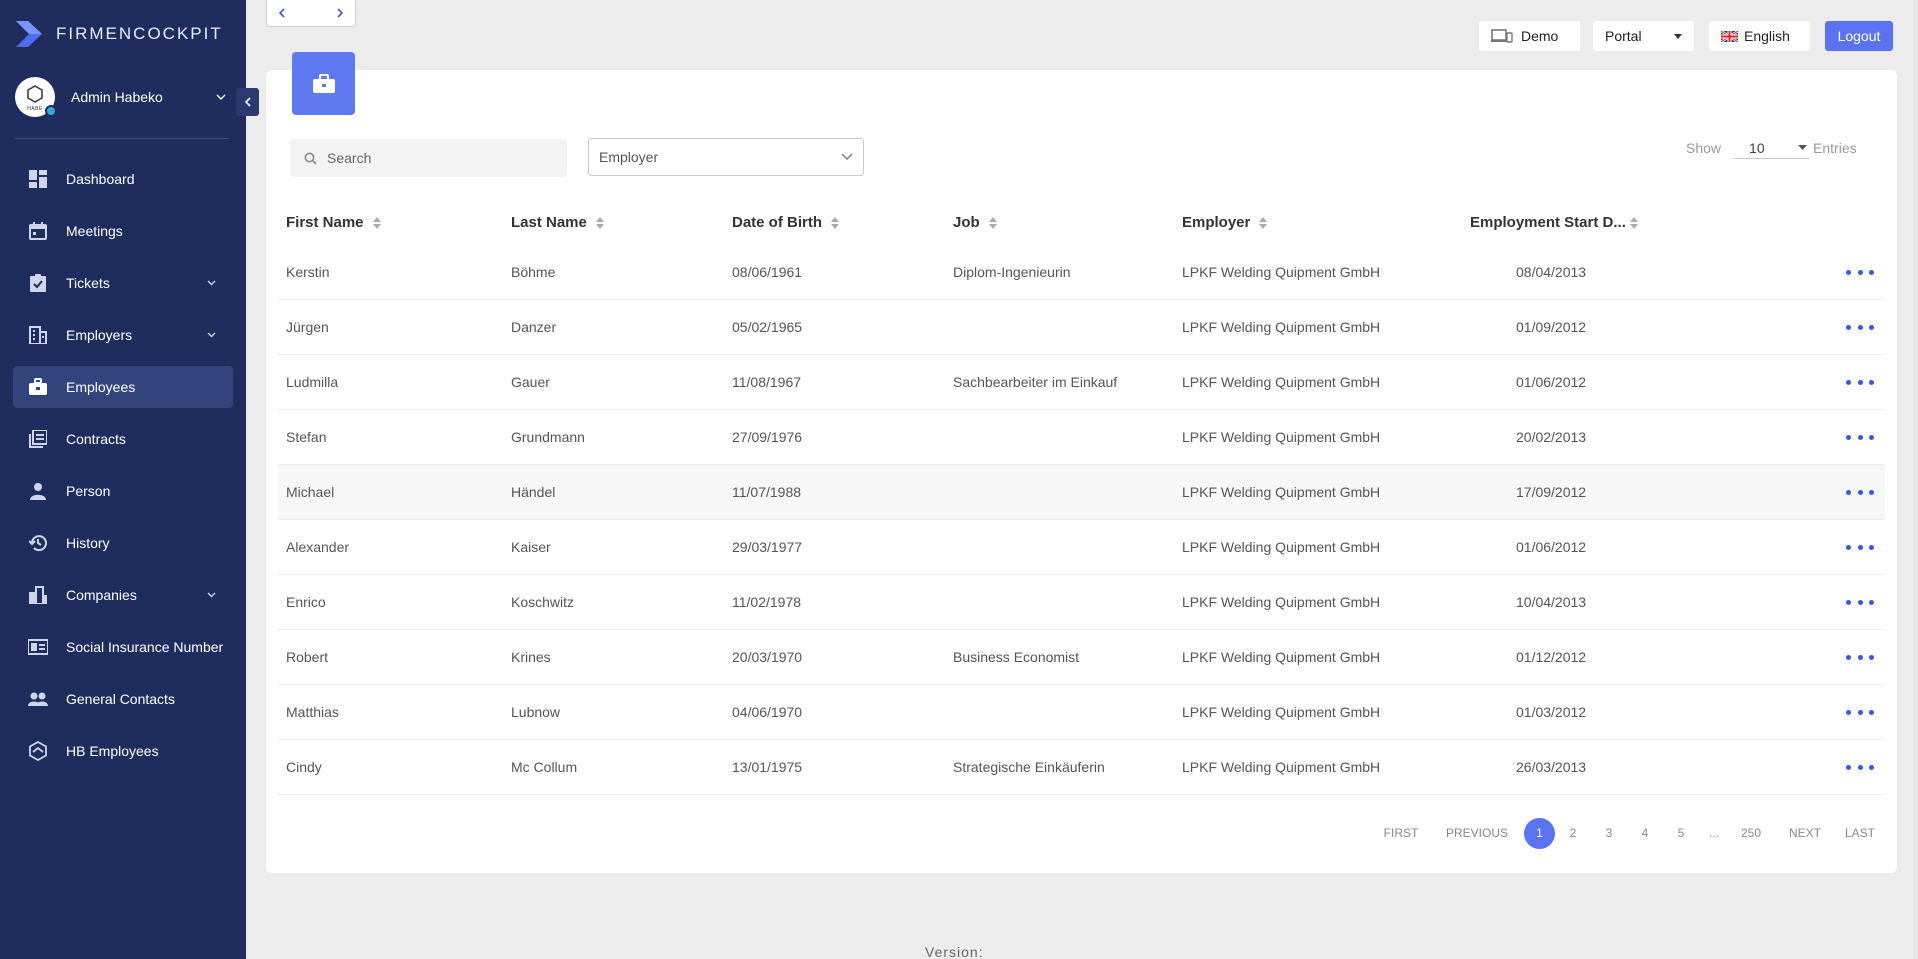 This screenshot has height=959, width=1918. What do you see at coordinates (1502, 36) in the screenshot?
I see `devices-icon` at bounding box center [1502, 36].